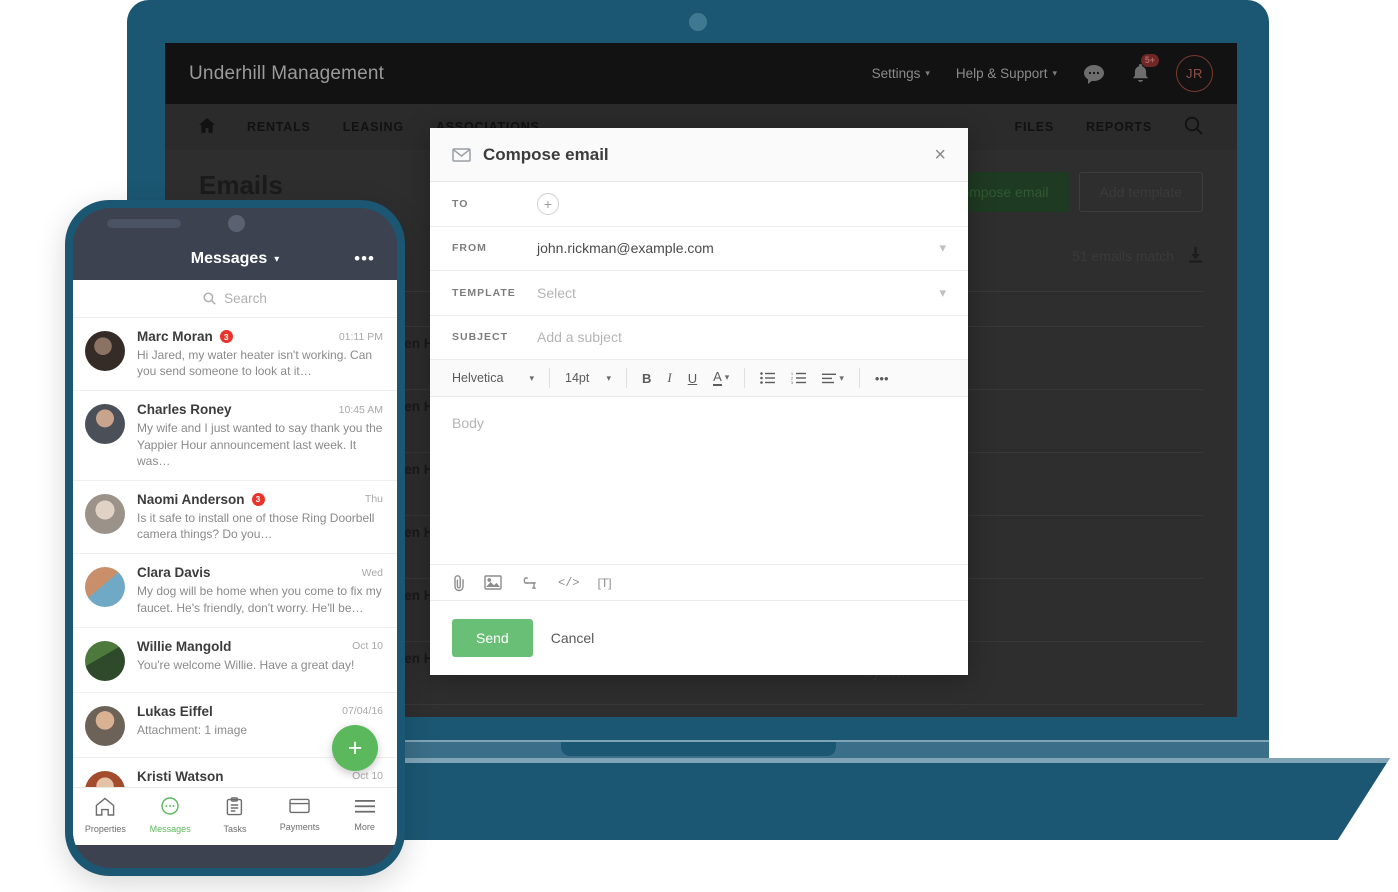 The image size is (1398, 892). What do you see at coordinates (355, 748) in the screenshot?
I see `new-message-fab: +` at bounding box center [355, 748].